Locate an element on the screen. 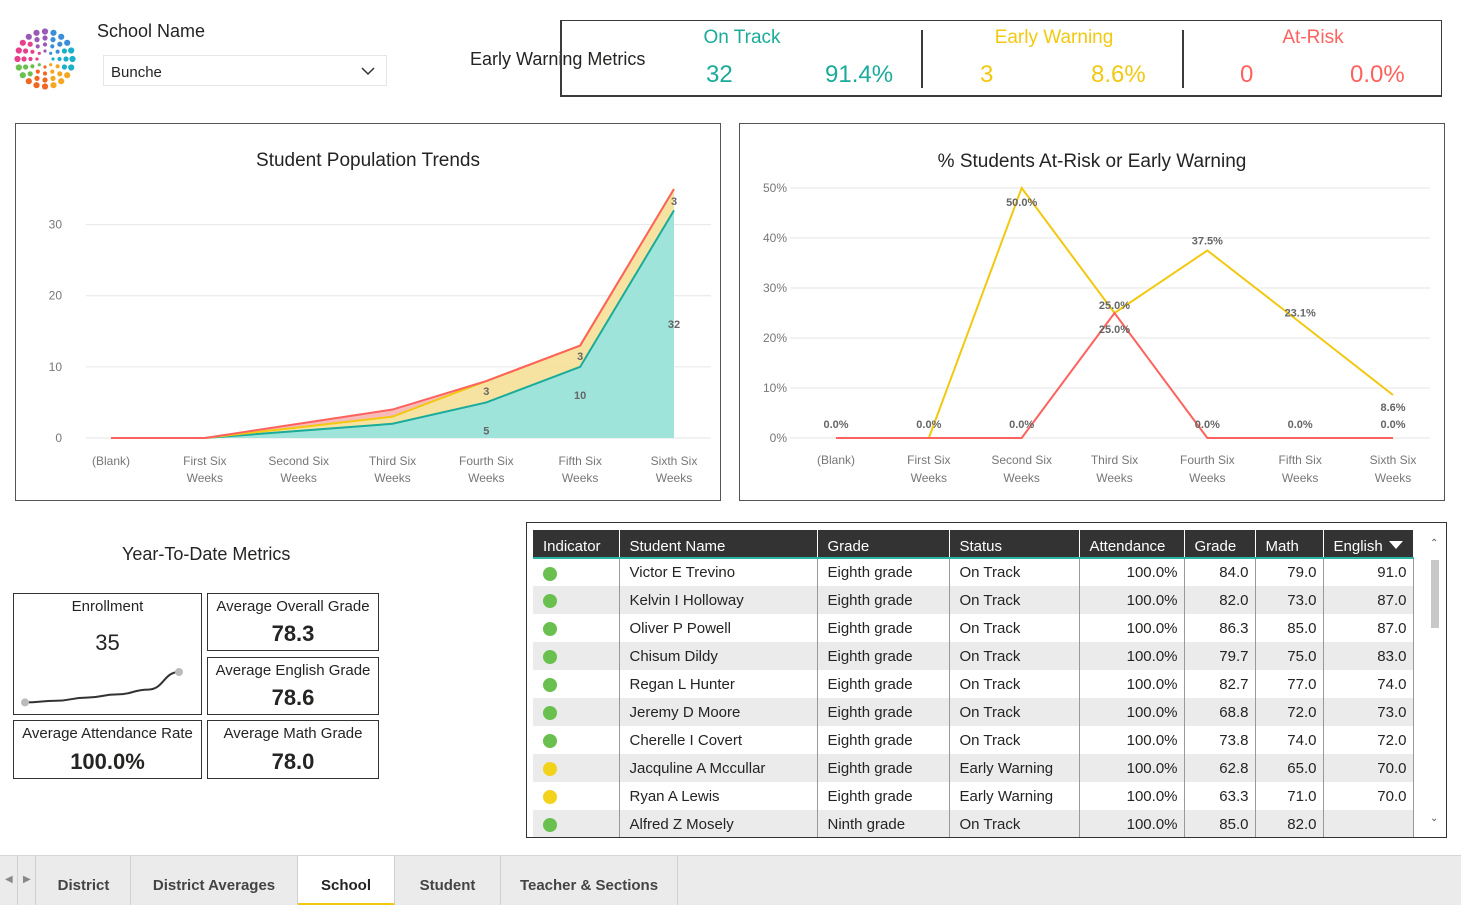 This screenshot has height=905, width=1461. tab-next-button: ▶ is located at coordinates (27, 880).